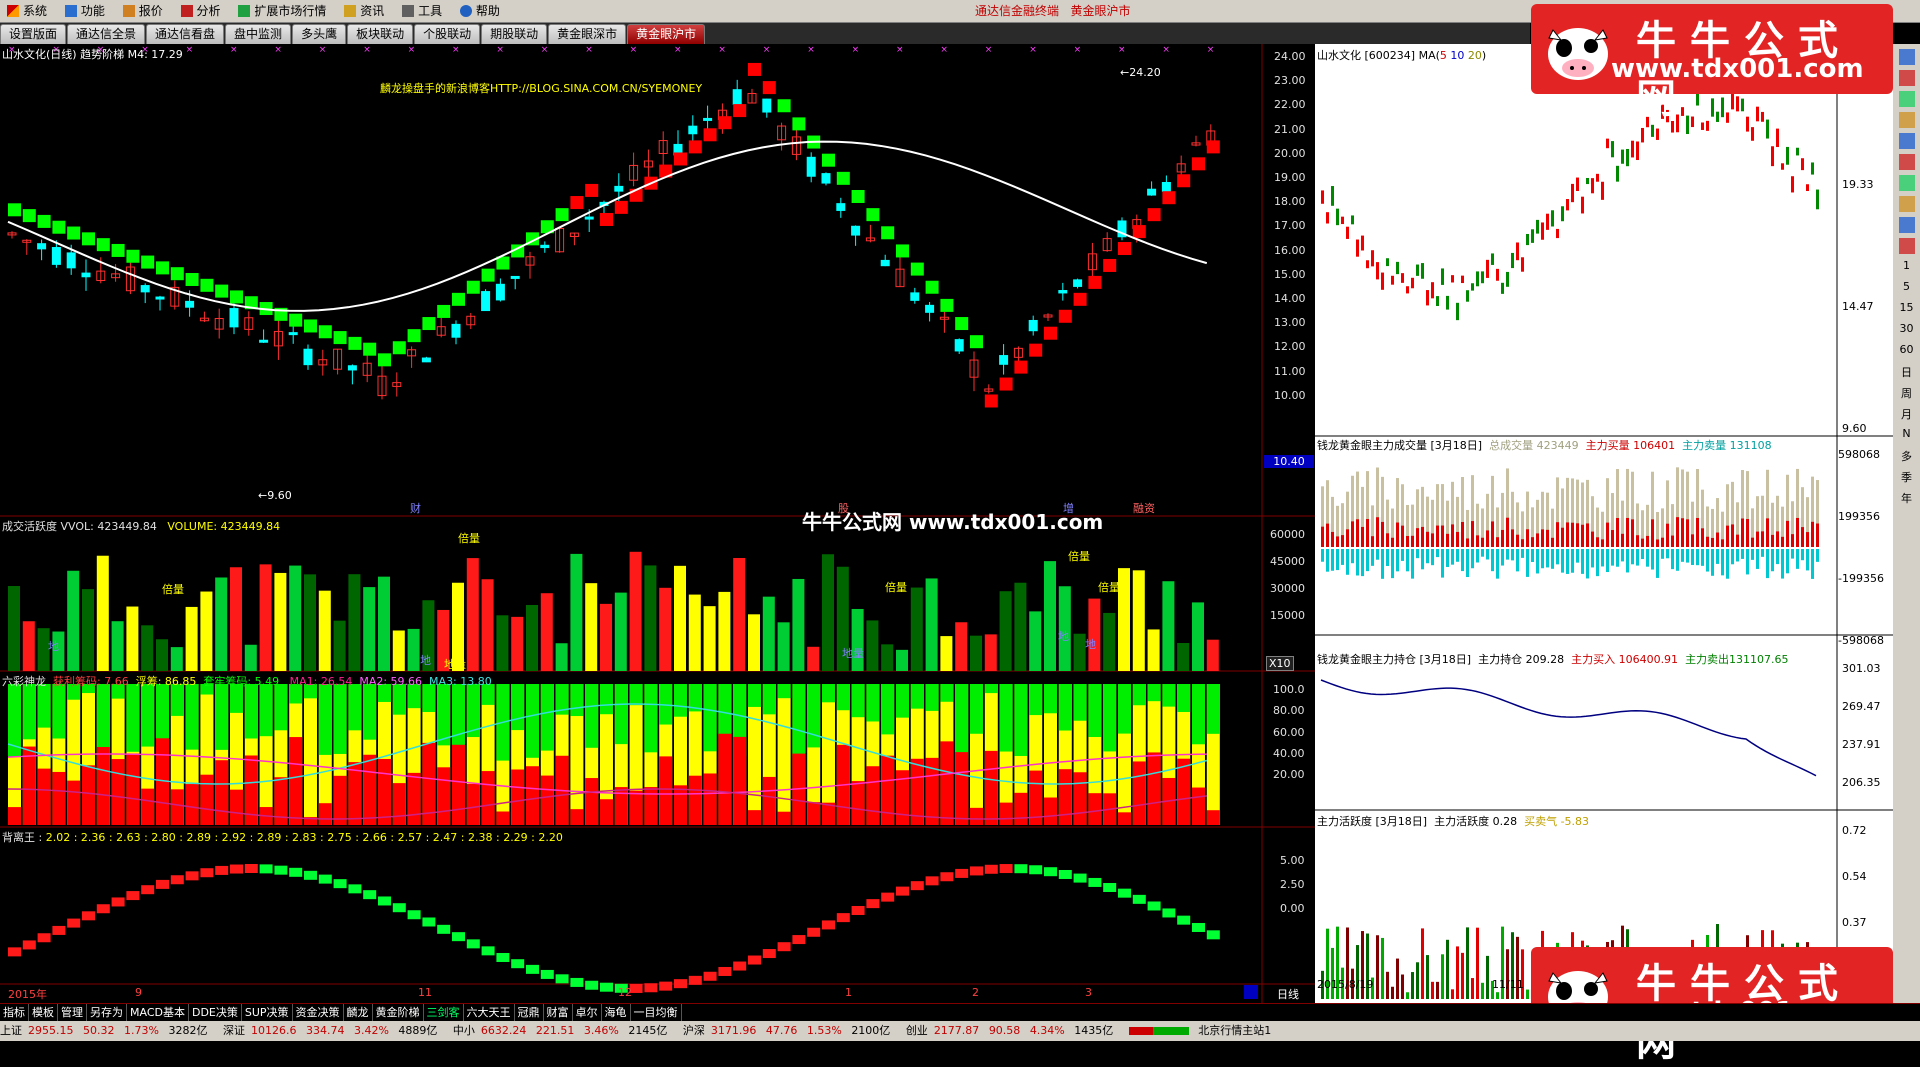  Describe the element at coordinates (587, 34) in the screenshot. I see `tab-gold-sz: 黄金眼深市` at that location.